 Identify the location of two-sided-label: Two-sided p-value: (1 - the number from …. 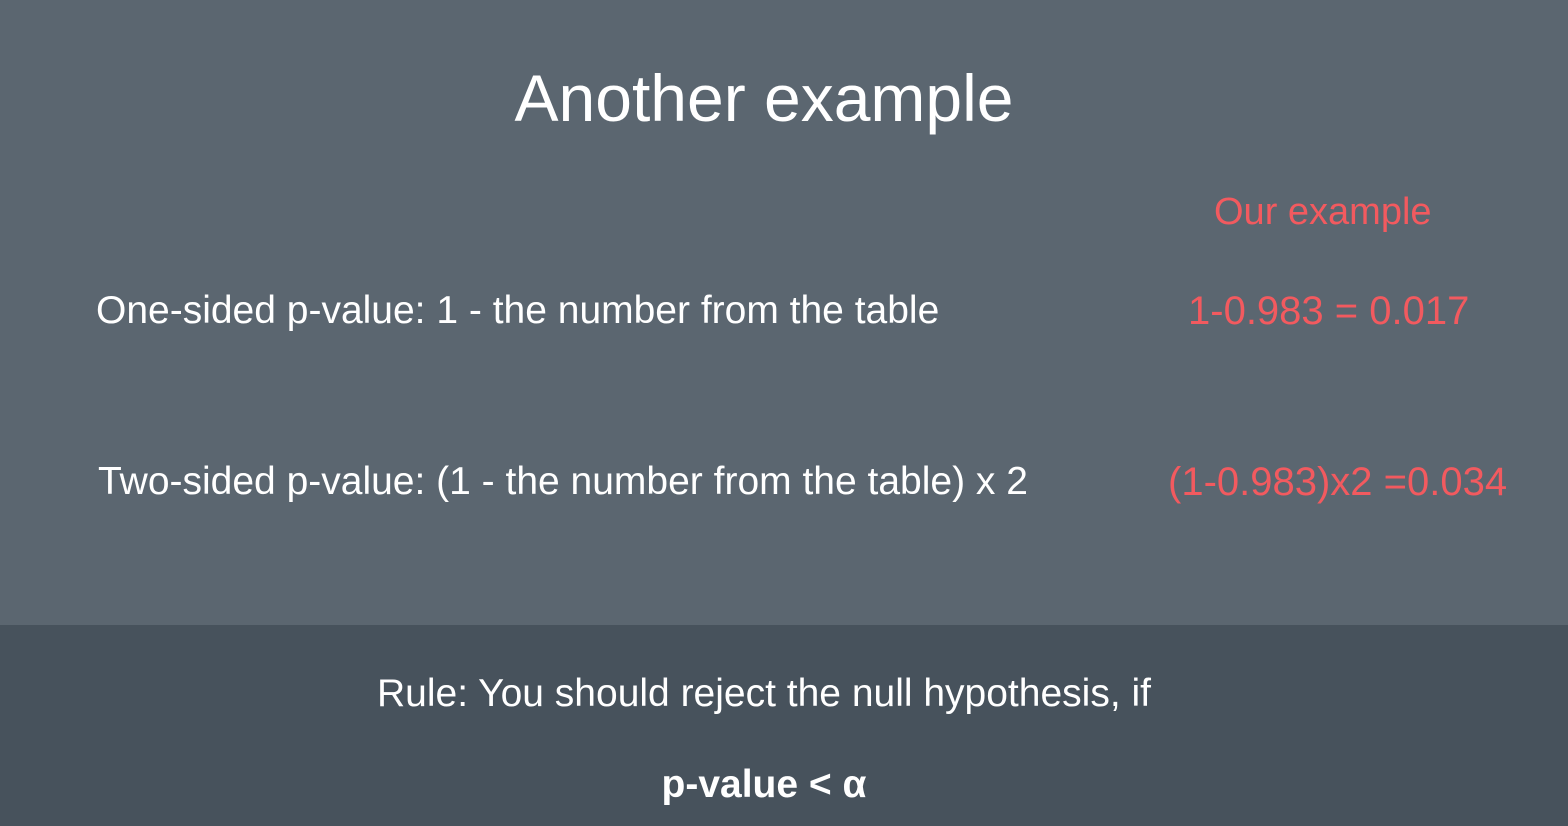
(563, 481).